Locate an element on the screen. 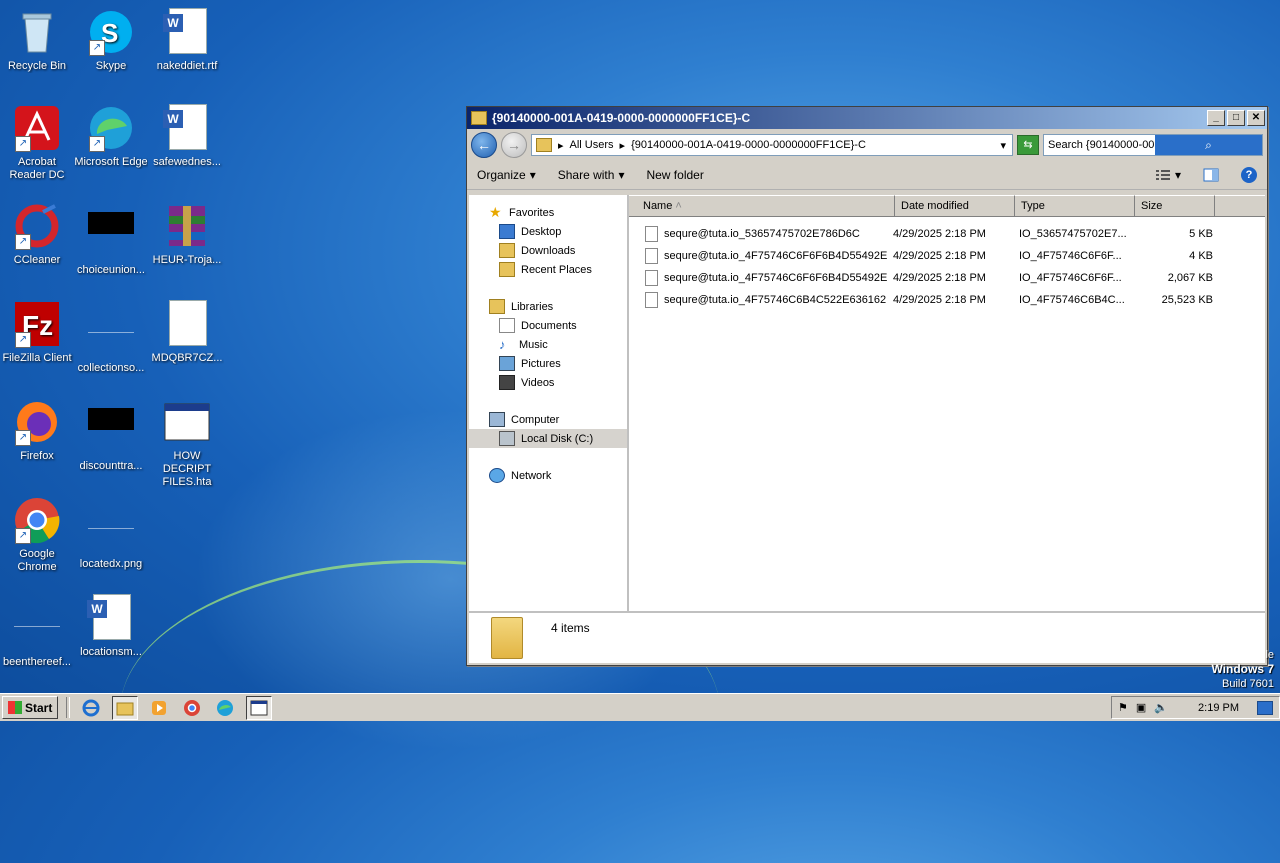 This screenshot has width=1280, height=863. drive-icon is located at coordinates (507, 438).